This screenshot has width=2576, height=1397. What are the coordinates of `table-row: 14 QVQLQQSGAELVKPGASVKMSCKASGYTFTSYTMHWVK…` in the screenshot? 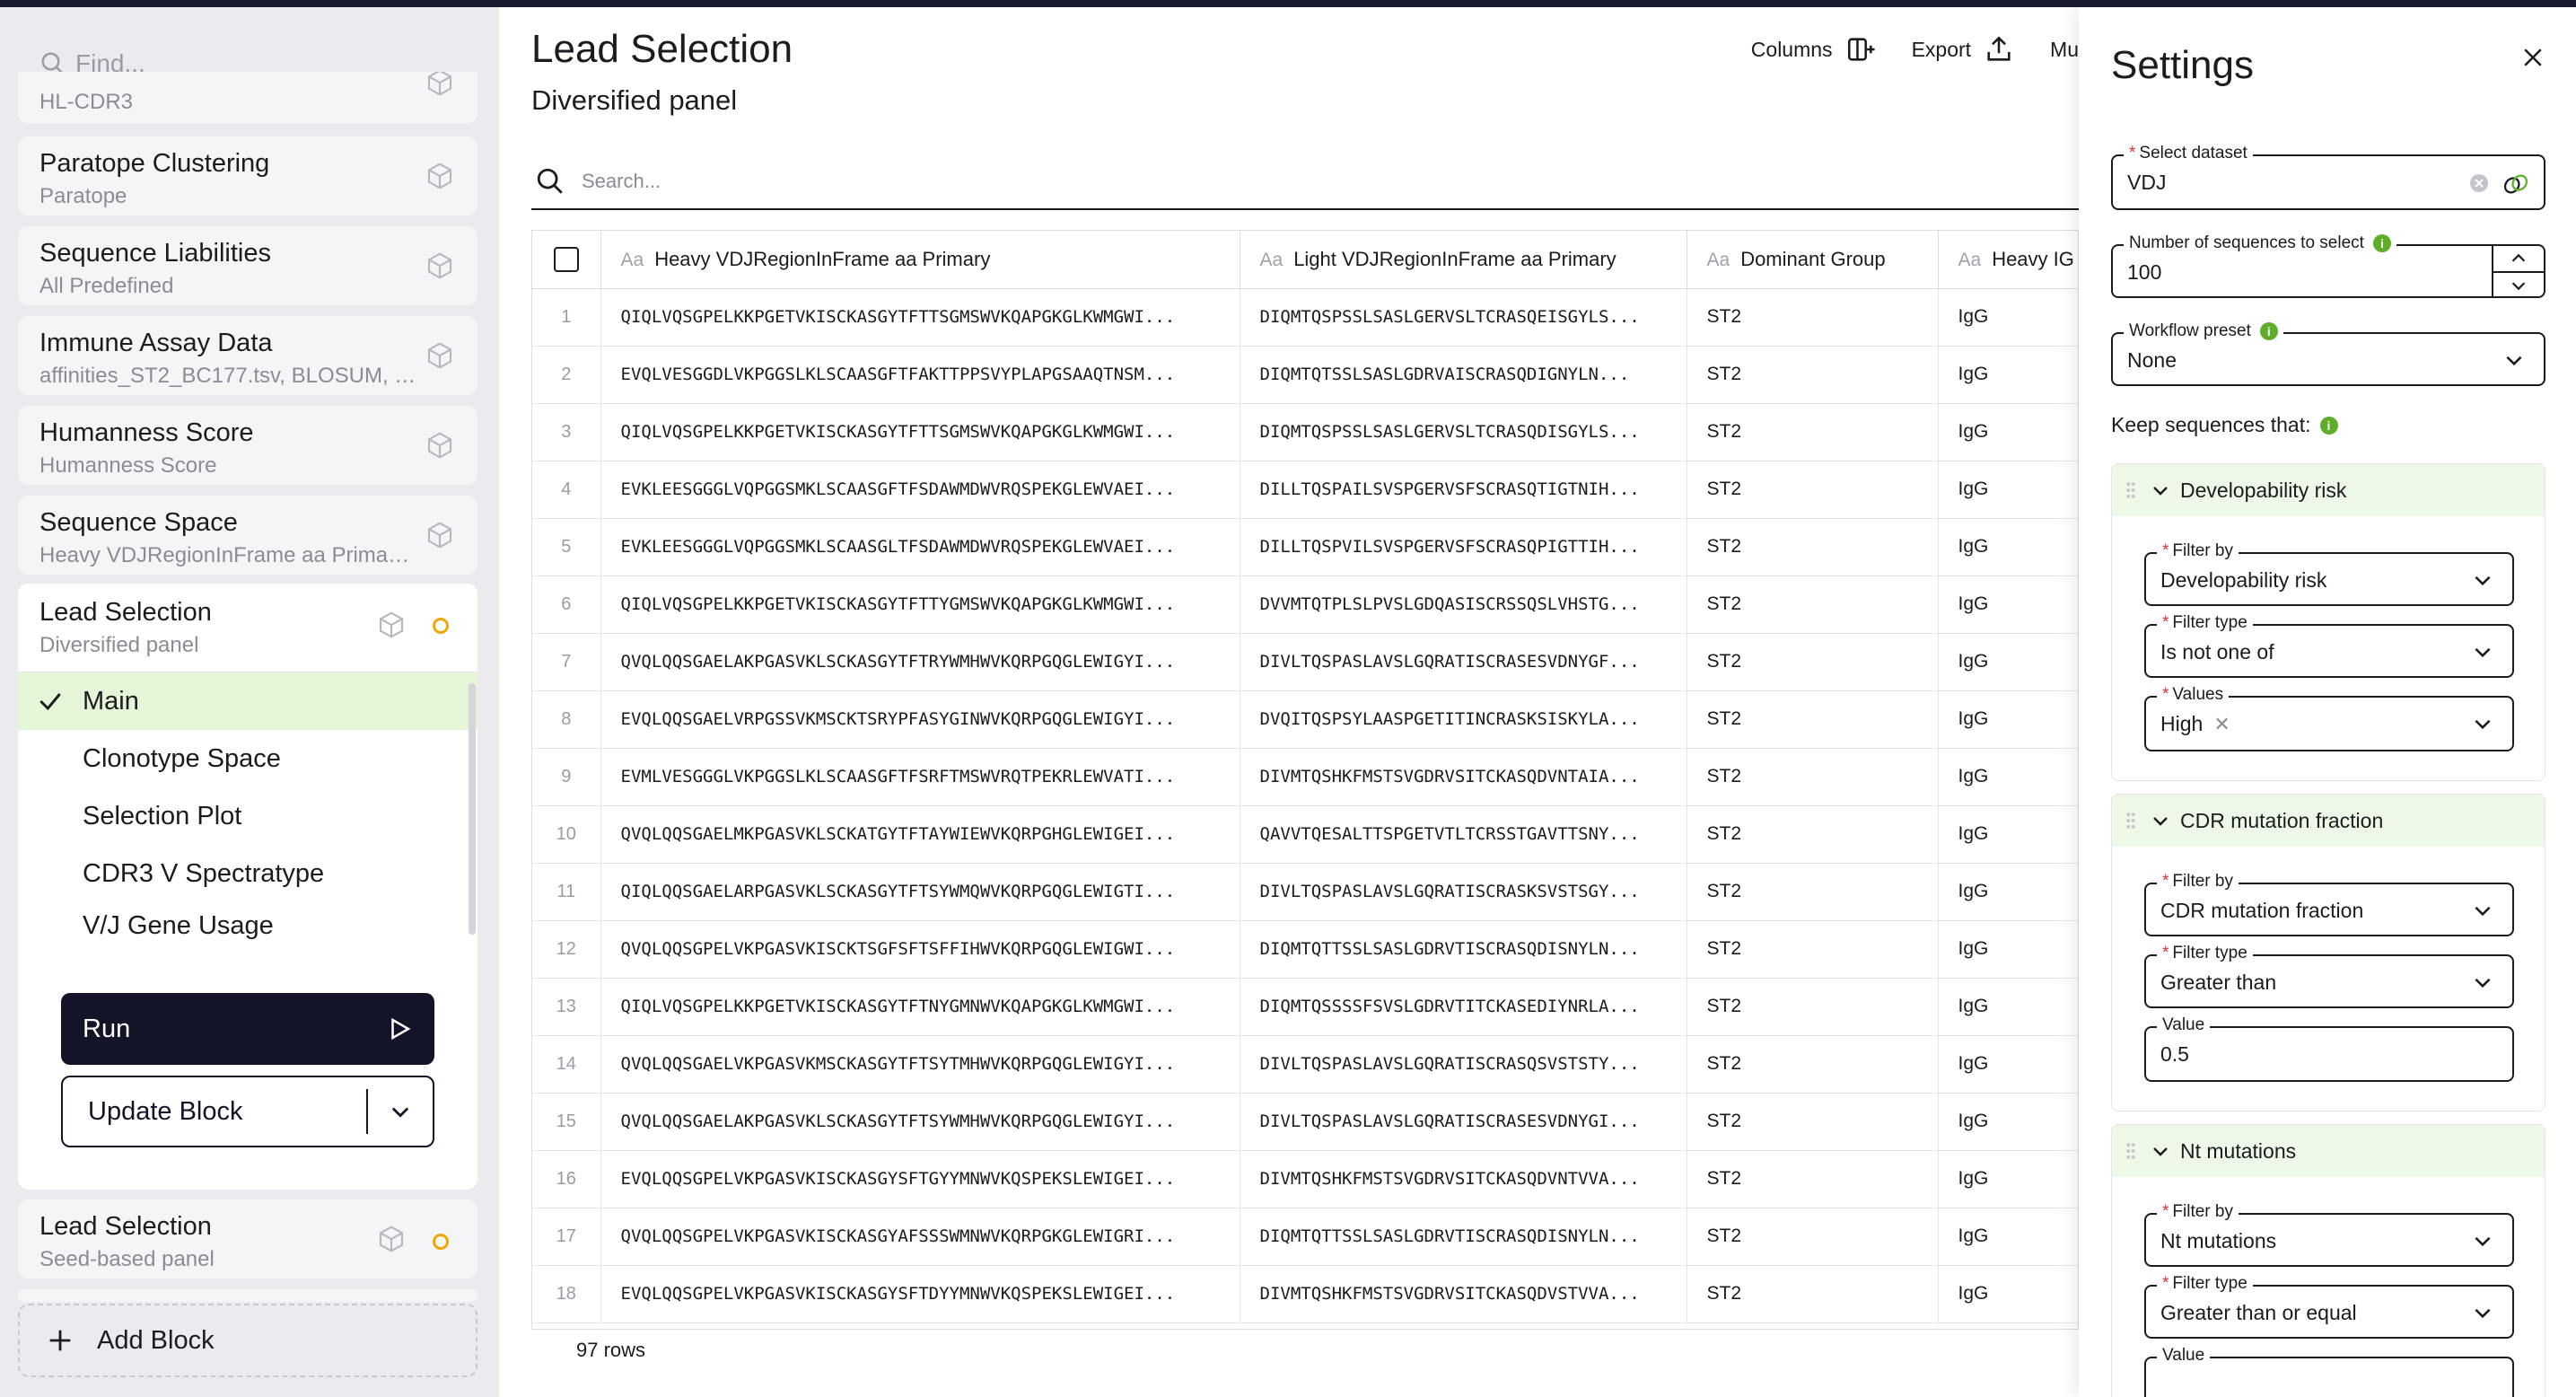 It's located at (1305, 1064).